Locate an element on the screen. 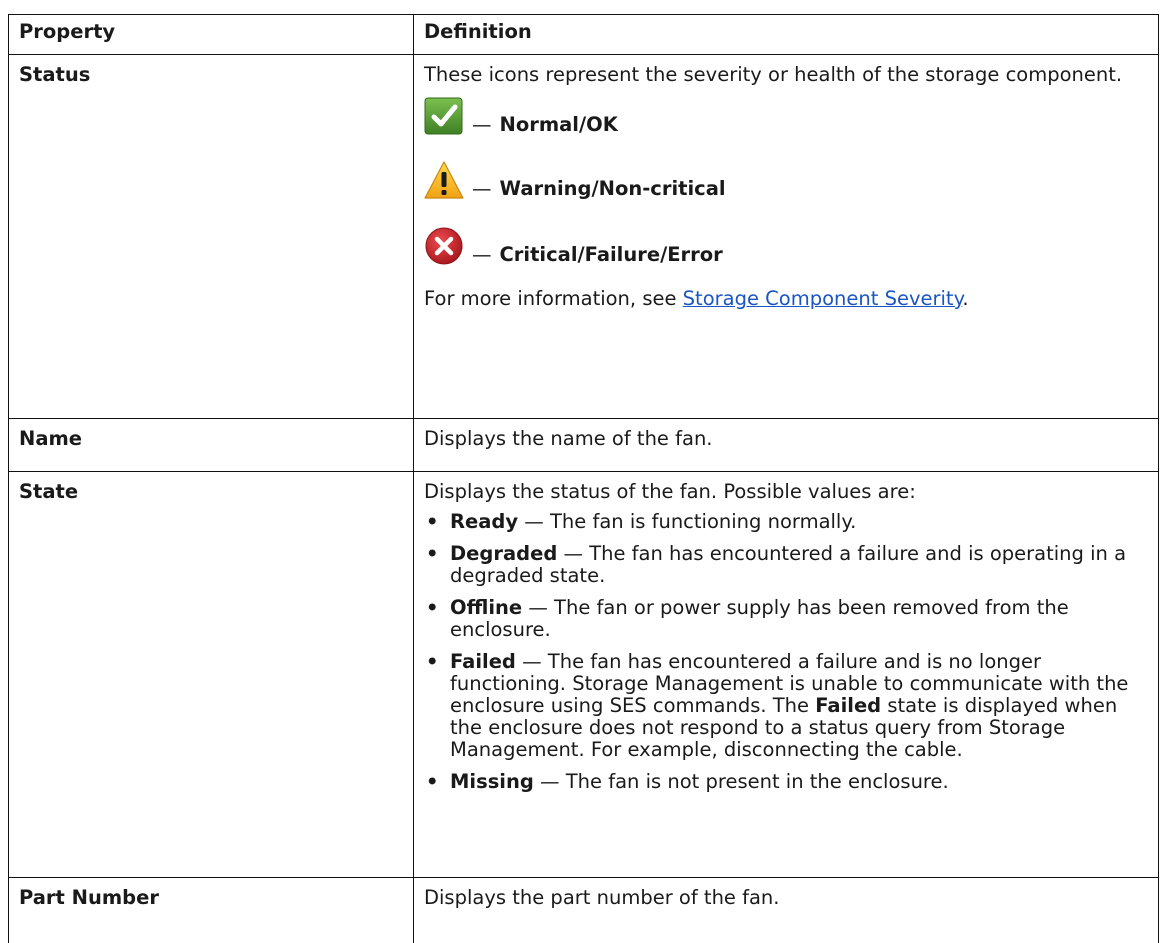 This screenshot has height=943, width=1162. list-item-ready: Ready — The fan is functioning normally. is located at coordinates (786, 522).